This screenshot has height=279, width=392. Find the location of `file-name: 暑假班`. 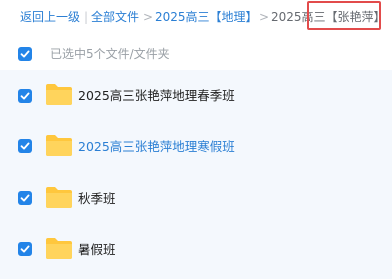

file-name: 暑假班 is located at coordinates (97, 250).